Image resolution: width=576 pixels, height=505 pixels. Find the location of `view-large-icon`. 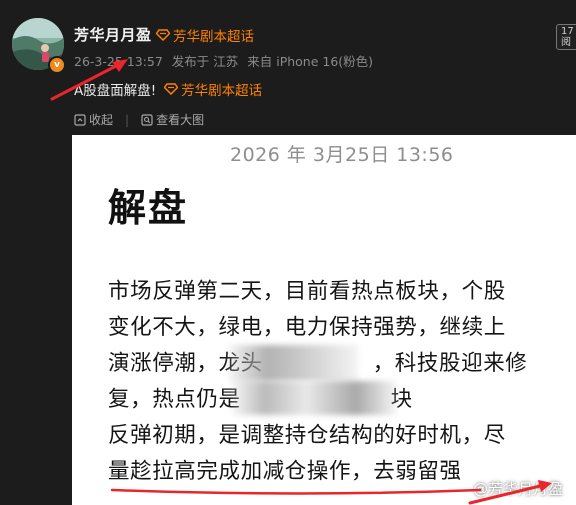

view-large-icon is located at coordinates (147, 119).